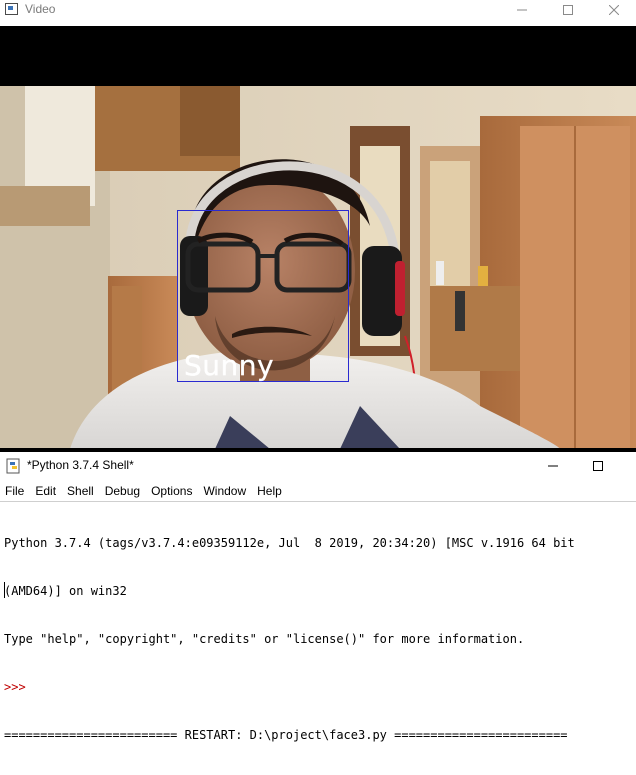 This screenshot has height=775, width=636. Describe the element at coordinates (40, 9) in the screenshot. I see `video-window-title: Video` at that location.